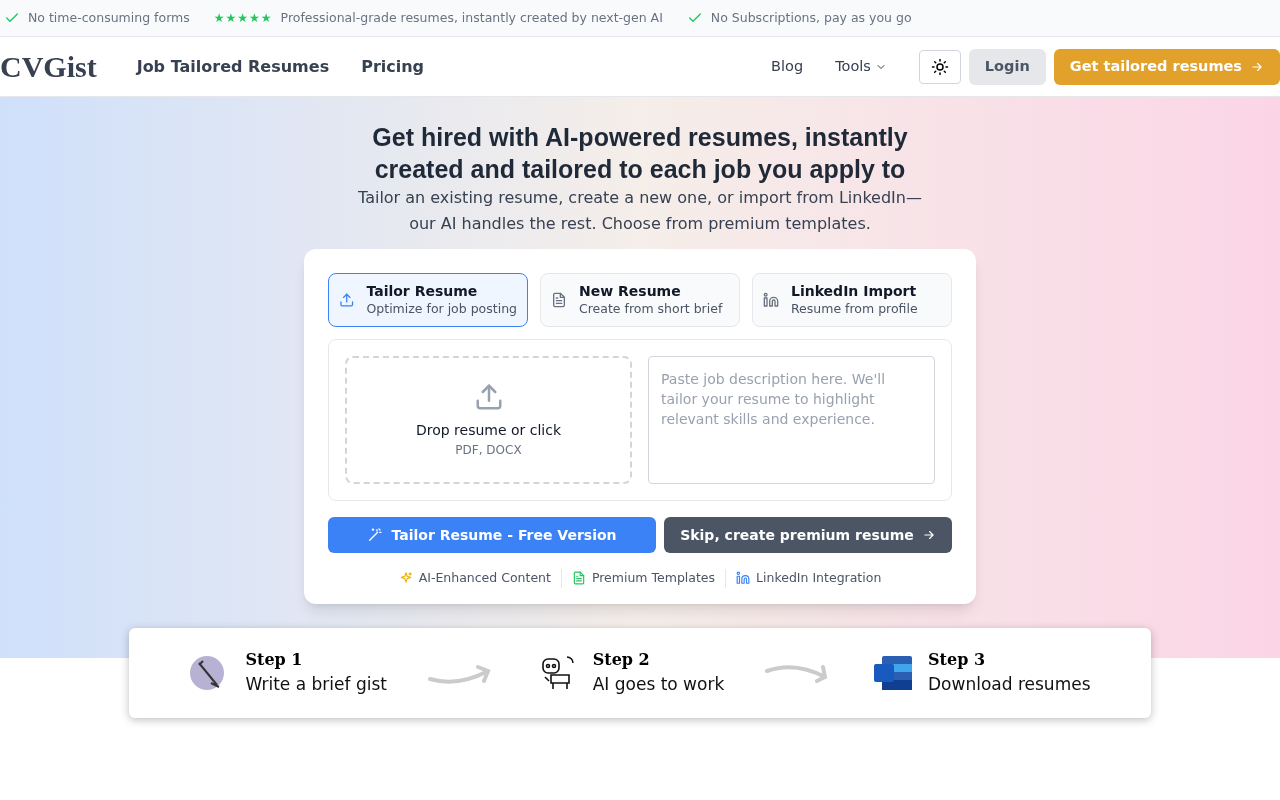  I want to click on resume-dropzone: Drop resume or click PDF, DOCX, so click(488, 420).